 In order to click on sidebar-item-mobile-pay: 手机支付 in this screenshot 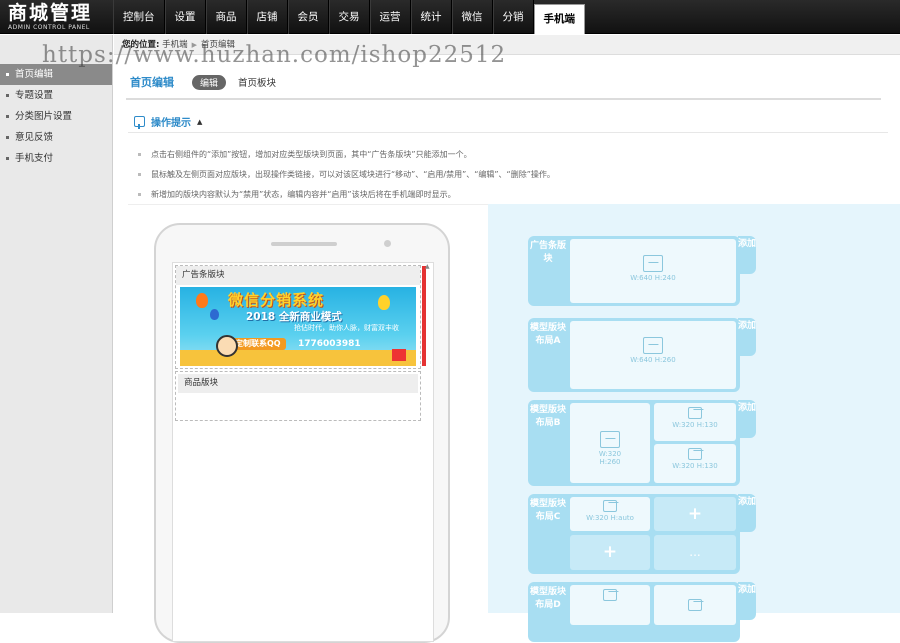, I will do `click(56, 158)`.